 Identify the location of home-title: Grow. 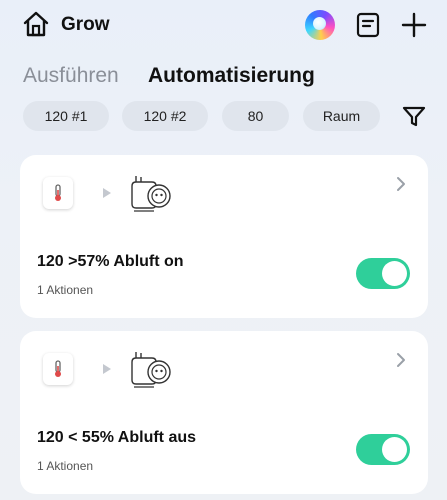
(85, 25).